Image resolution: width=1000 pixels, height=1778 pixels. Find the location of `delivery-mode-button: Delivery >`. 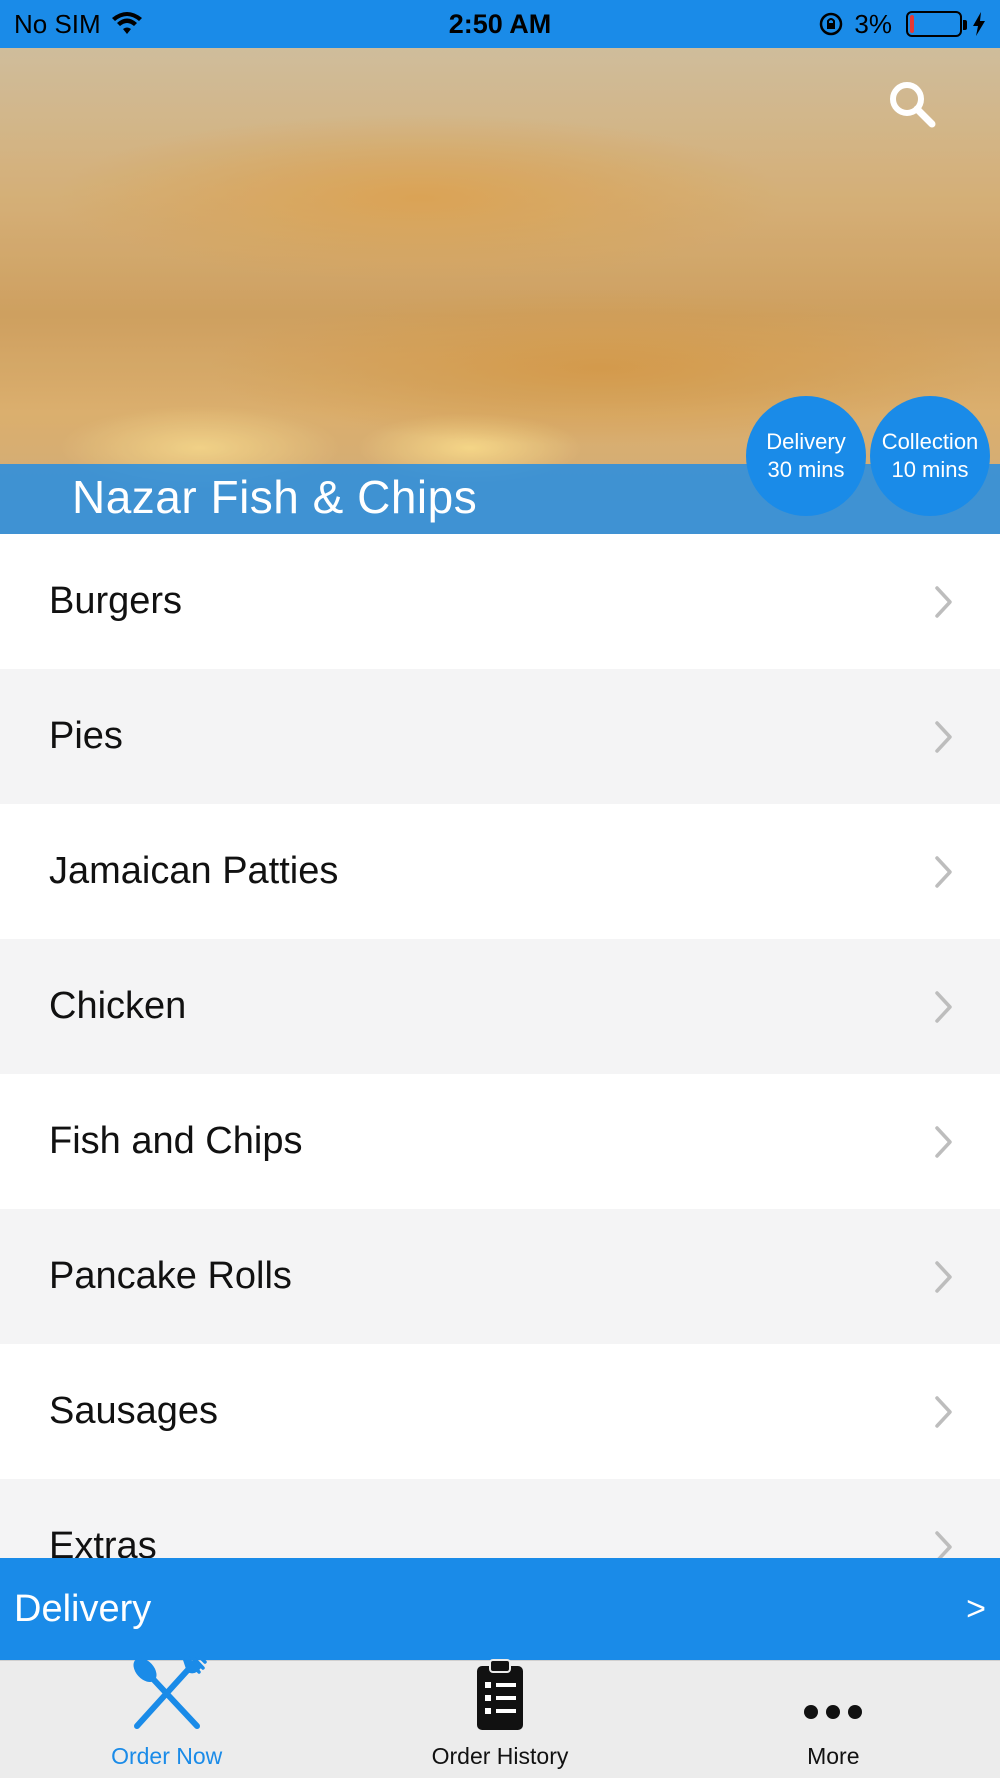

delivery-mode-button: Delivery > is located at coordinates (500, 1609).